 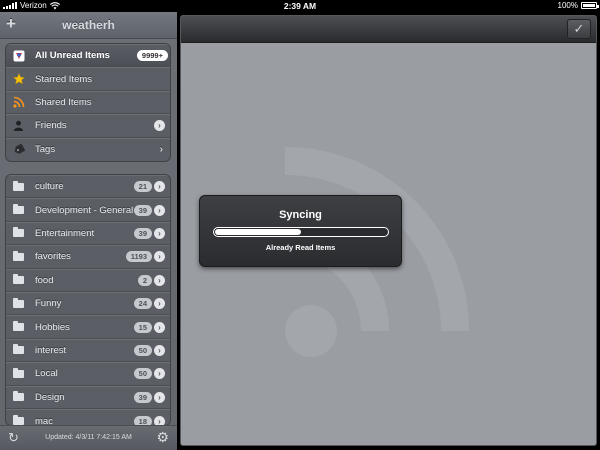 I want to click on folder-count-badge: 24, so click(x=142, y=304).